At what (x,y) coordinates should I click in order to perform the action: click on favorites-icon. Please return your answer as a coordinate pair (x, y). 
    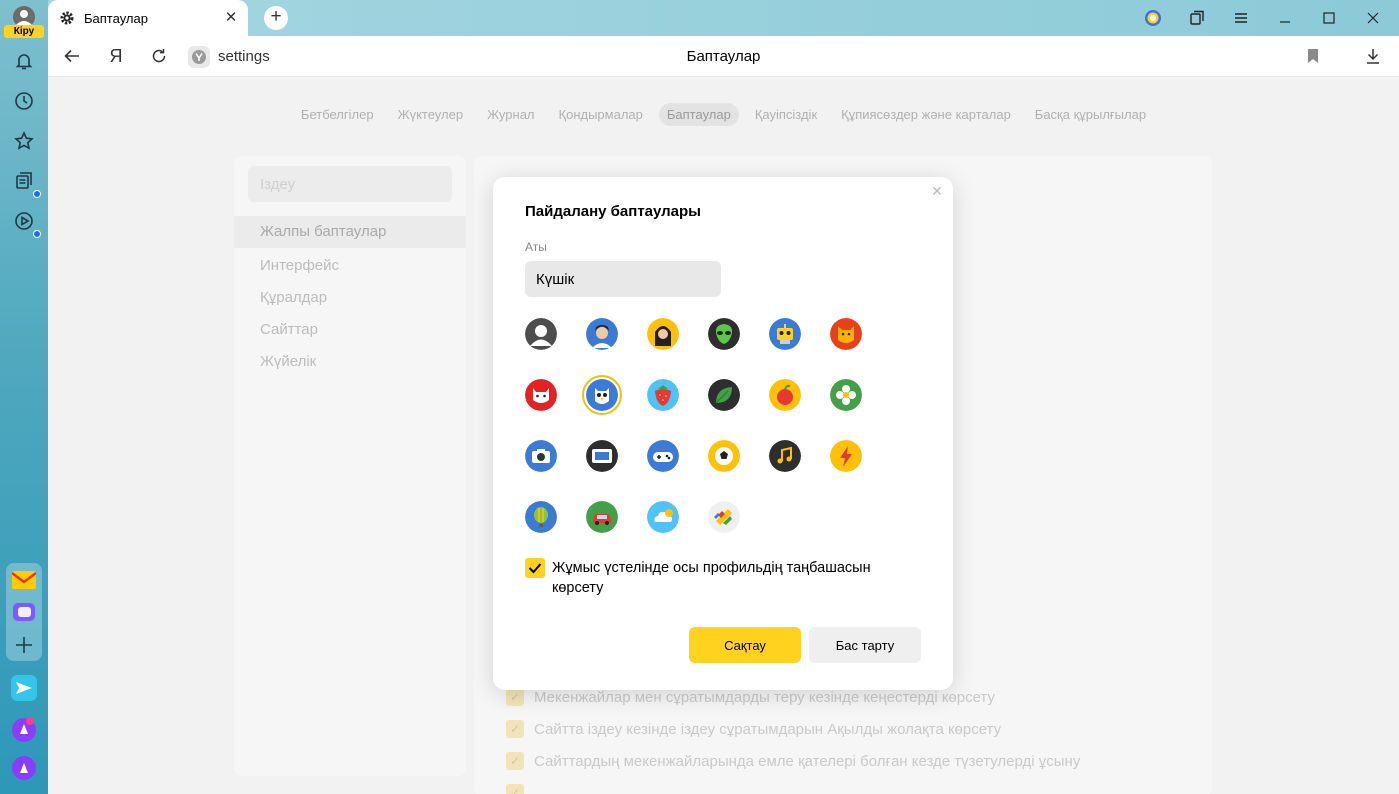
    Looking at the image, I should click on (24, 141).